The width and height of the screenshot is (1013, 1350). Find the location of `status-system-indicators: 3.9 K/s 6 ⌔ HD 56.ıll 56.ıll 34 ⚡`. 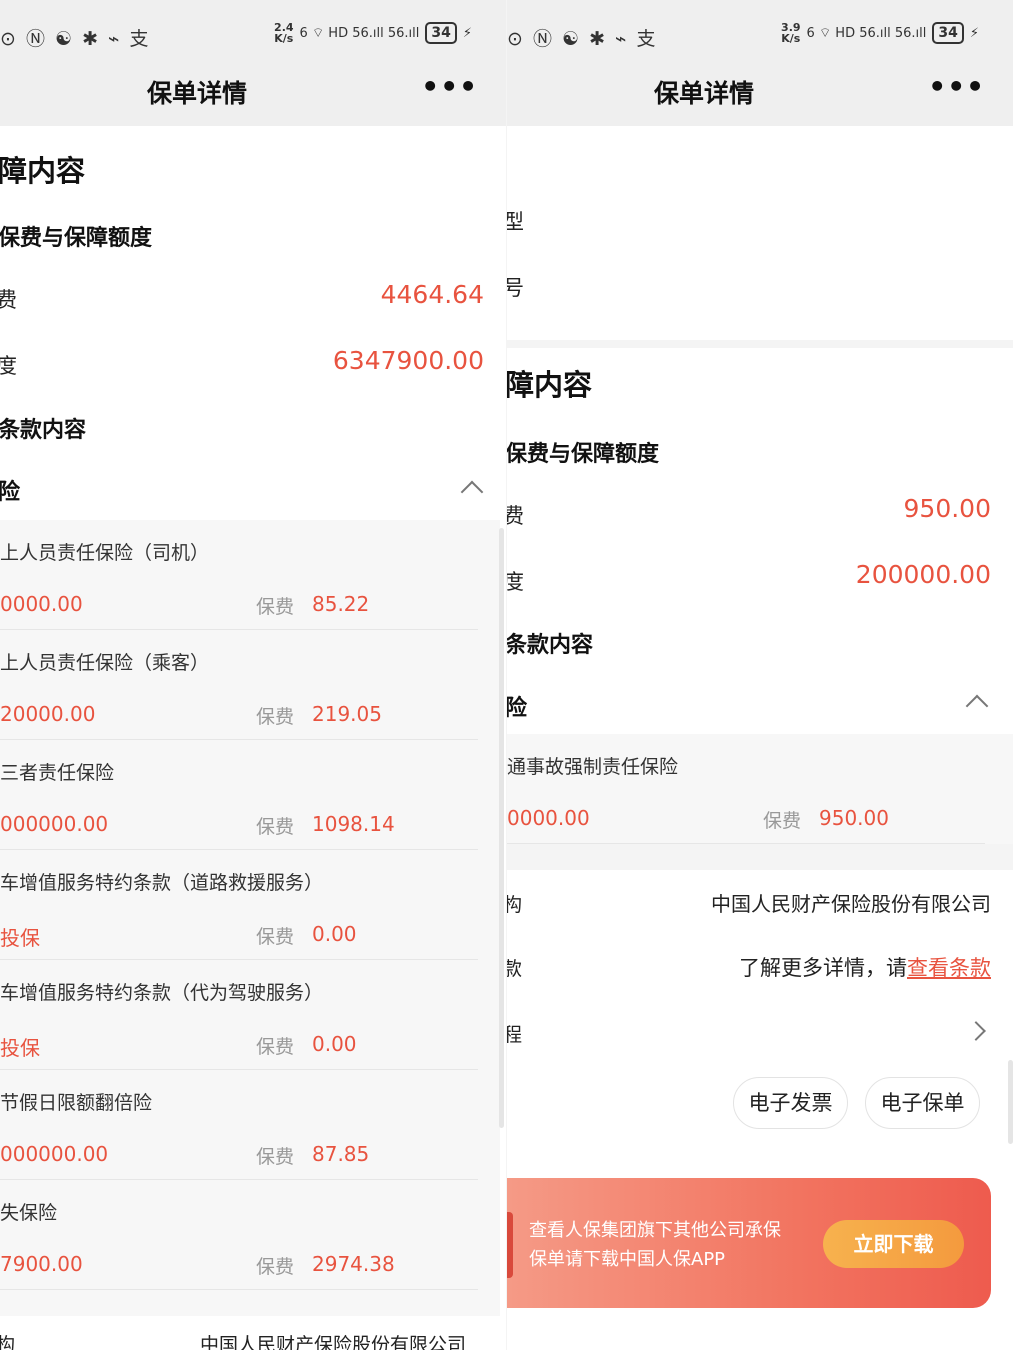

status-system-indicators: 3.9 K/s 6 ⌔ HD 56.ıll 56.ıll 34 ⚡ is located at coordinates (880, 33).